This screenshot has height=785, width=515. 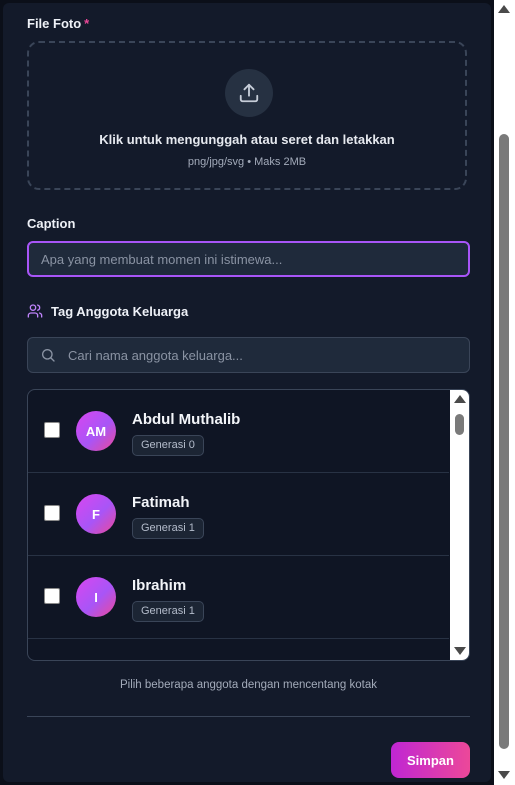 I want to click on users-icon, so click(x=35, y=311).